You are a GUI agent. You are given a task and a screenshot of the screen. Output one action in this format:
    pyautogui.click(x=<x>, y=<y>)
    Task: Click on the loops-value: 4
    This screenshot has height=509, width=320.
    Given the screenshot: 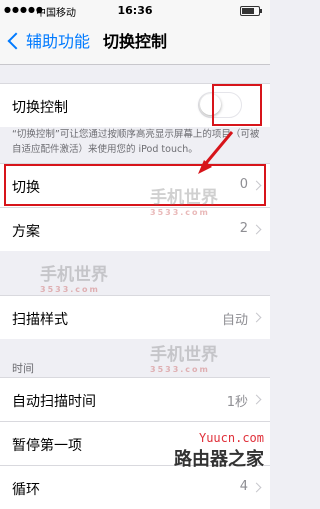 What is the action you would take?
    pyautogui.click(x=243, y=486)
    